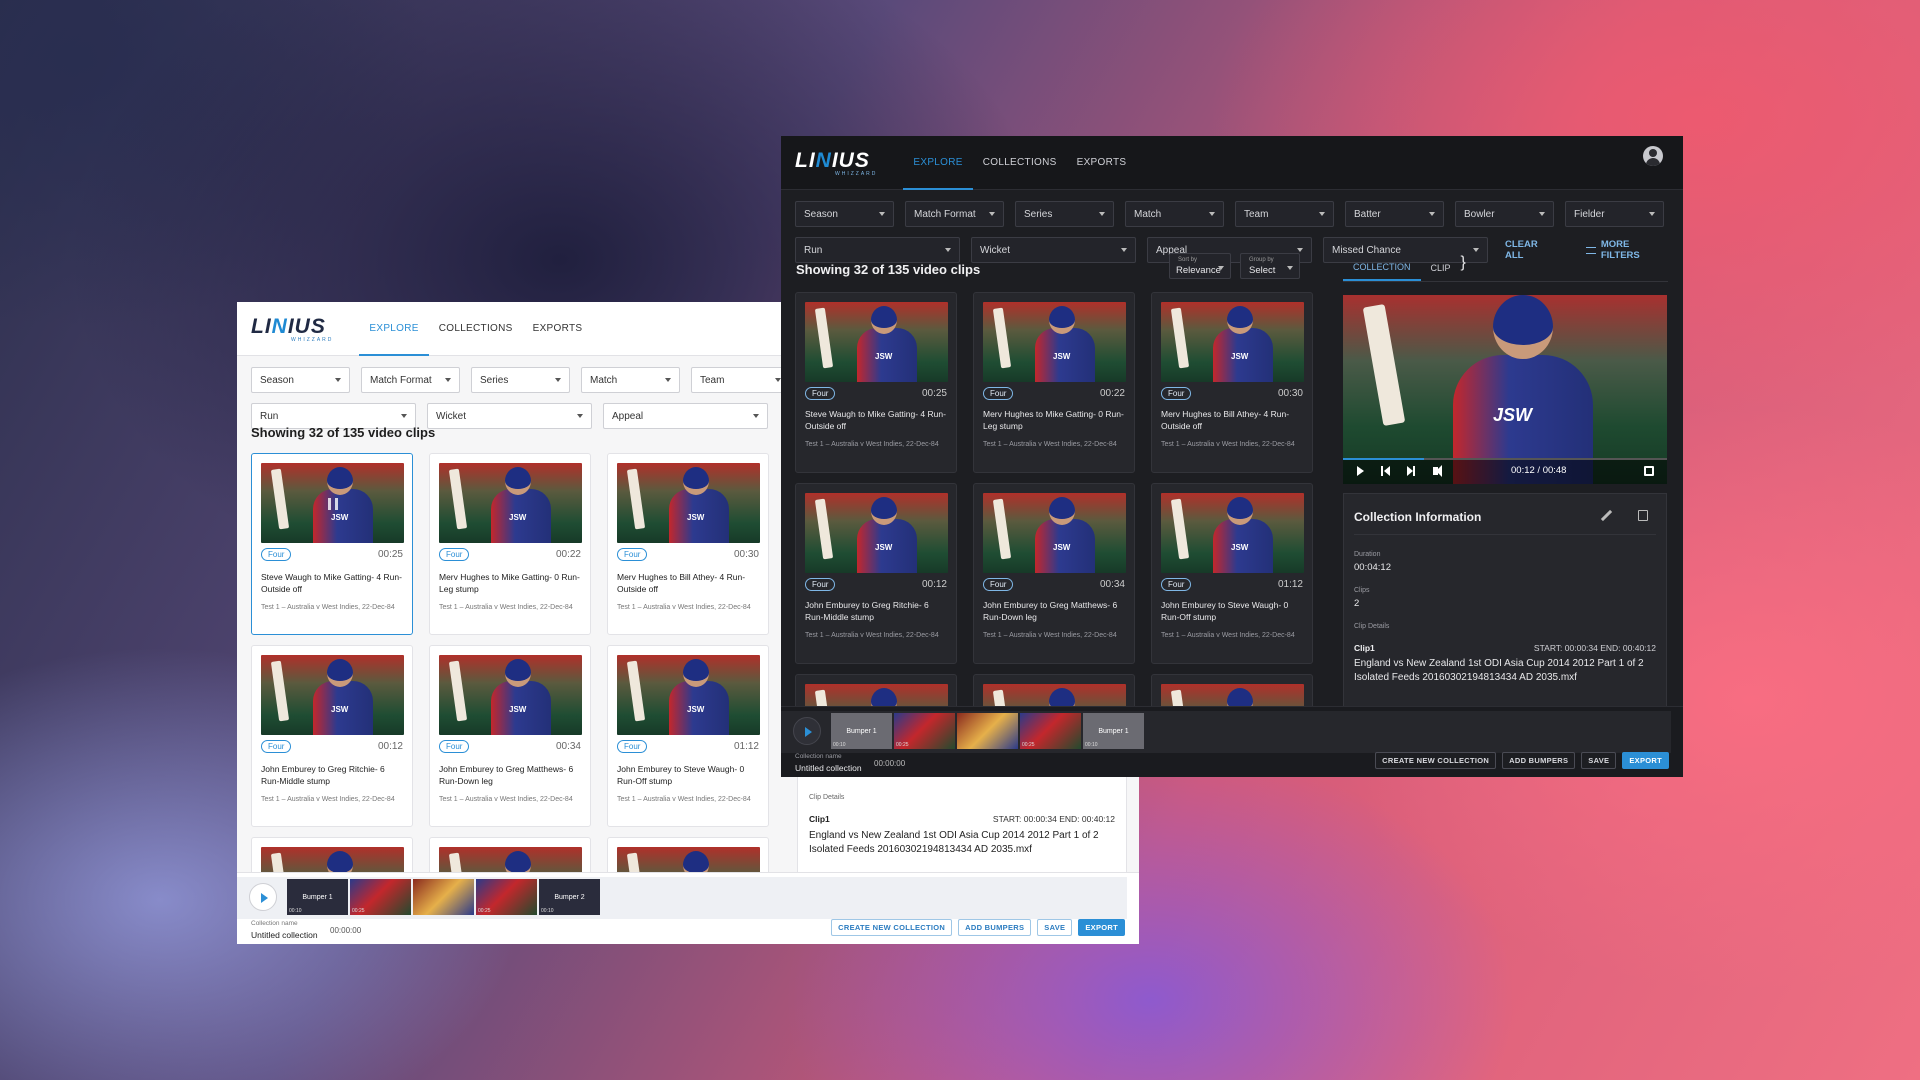 The height and width of the screenshot is (1080, 1920). I want to click on user-avatar-icon, so click(1653, 156).